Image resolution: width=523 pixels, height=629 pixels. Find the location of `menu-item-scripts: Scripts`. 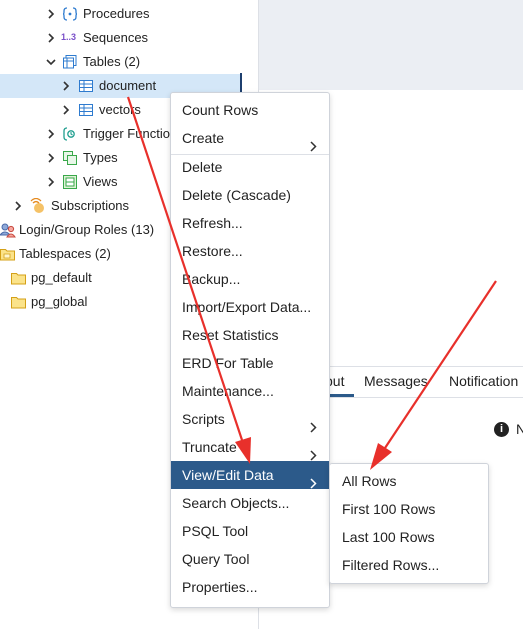

menu-item-scripts: Scripts is located at coordinates (250, 419).